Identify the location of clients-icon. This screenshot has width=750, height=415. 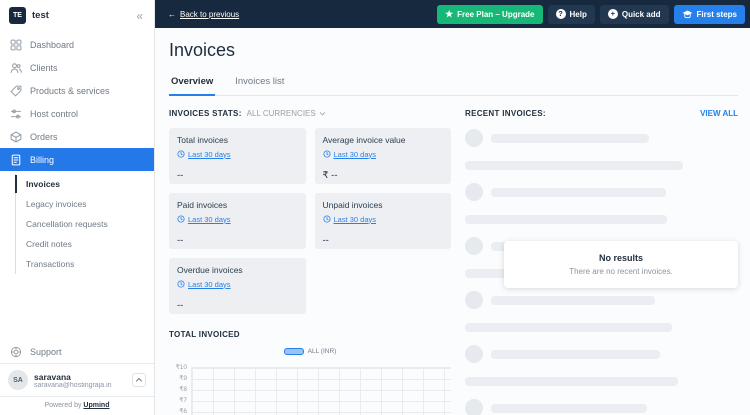
(16, 68).